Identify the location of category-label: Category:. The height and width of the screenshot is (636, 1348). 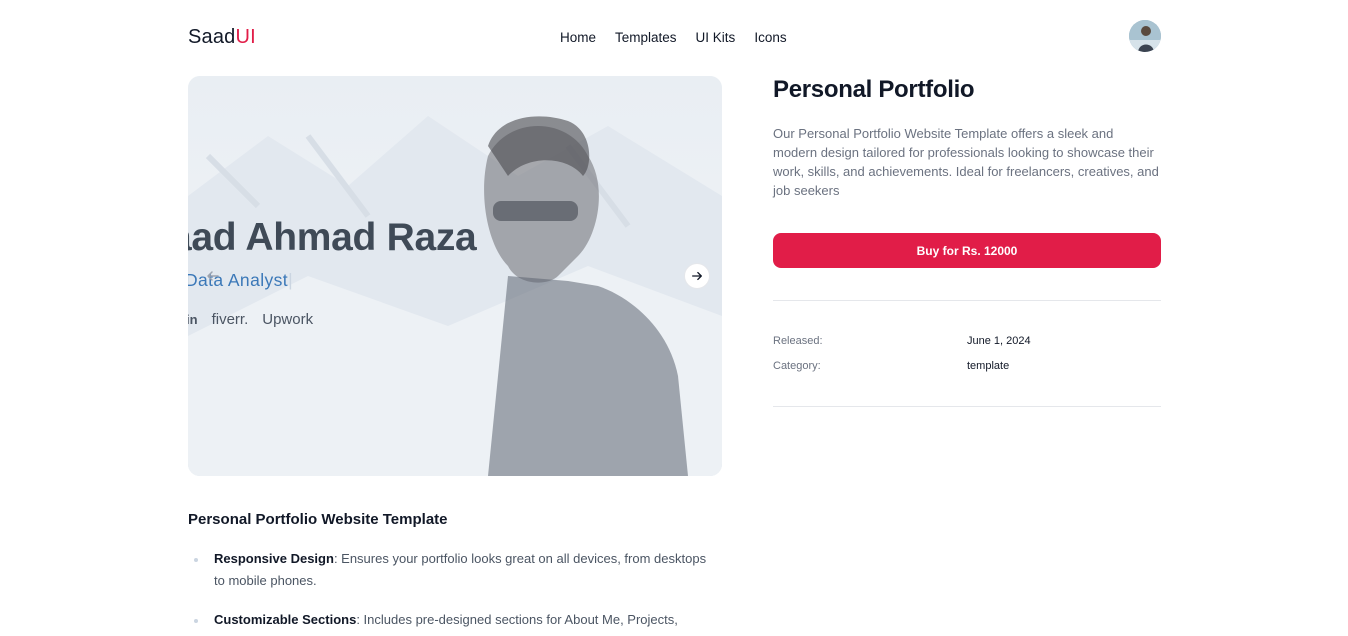
(797, 366).